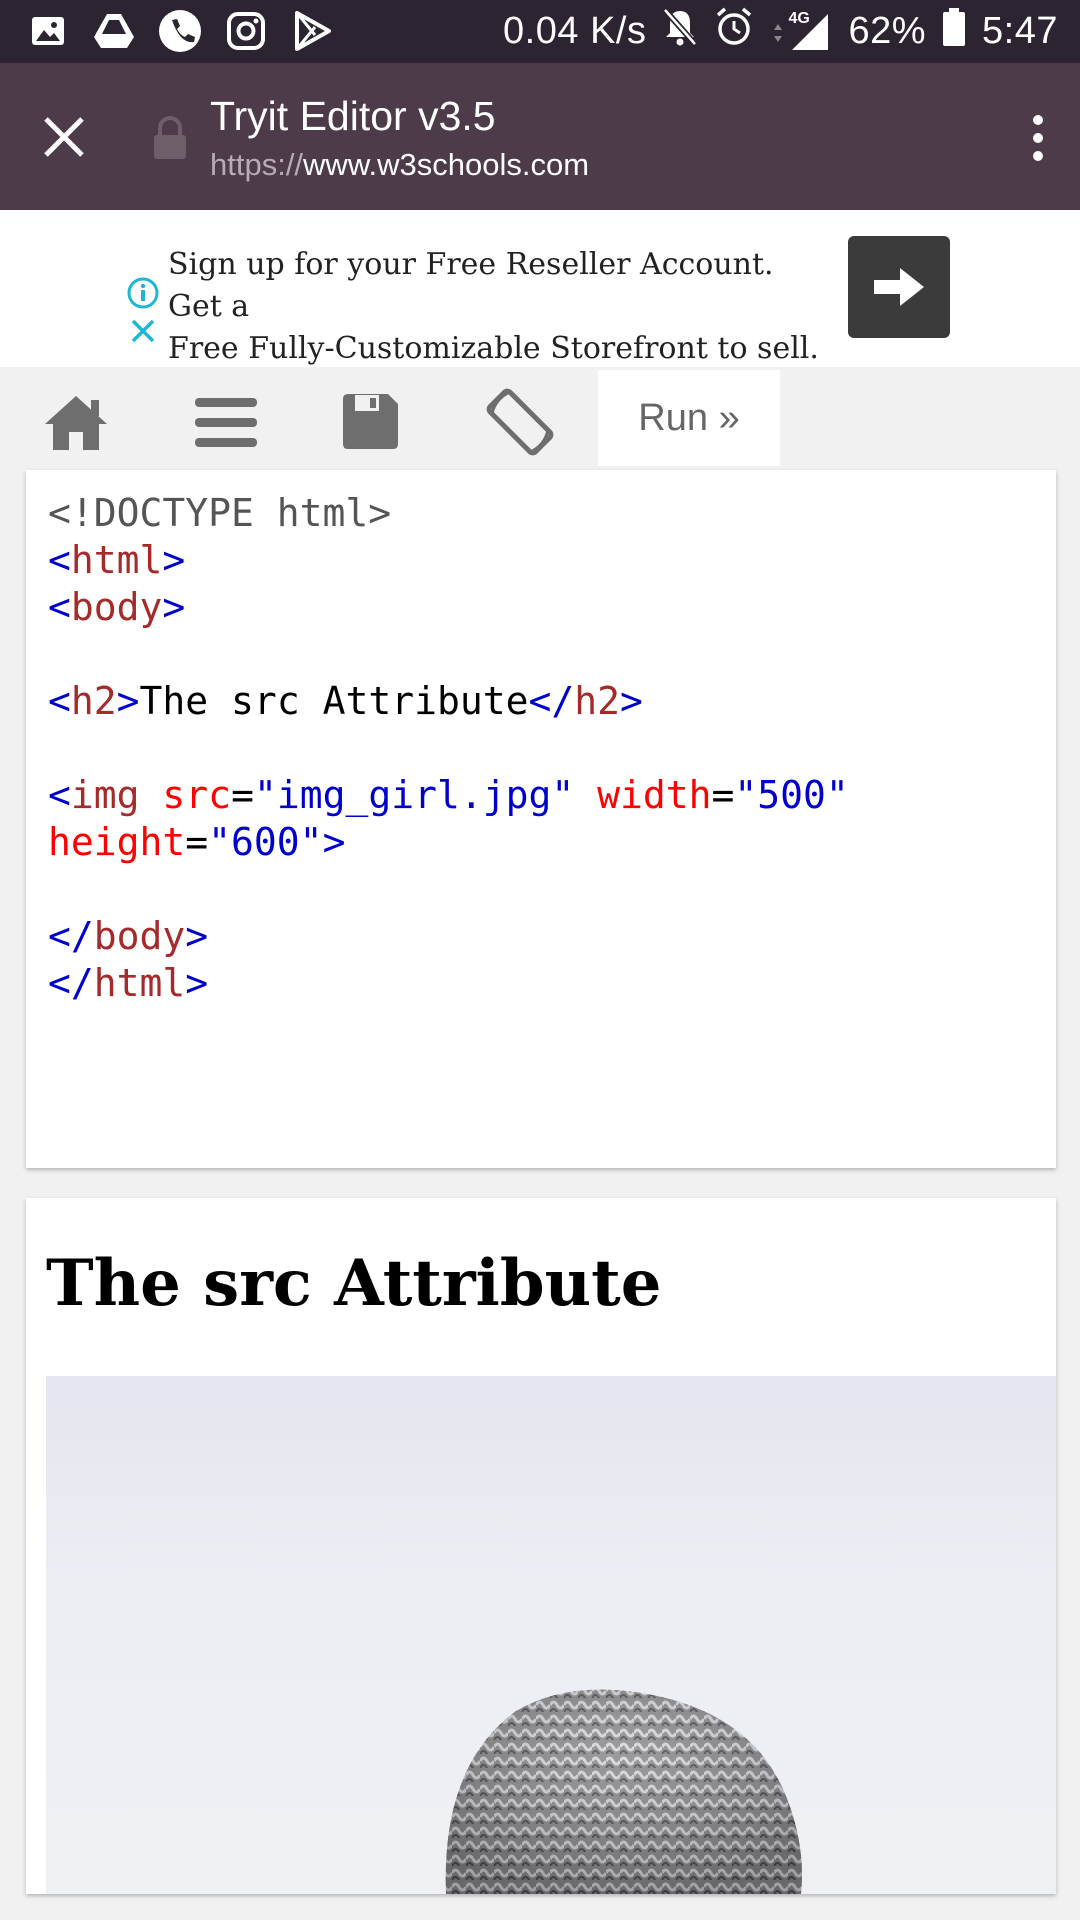 The image size is (1080, 1920). What do you see at coordinates (734, 32) in the screenshot?
I see `alarm-icon` at bounding box center [734, 32].